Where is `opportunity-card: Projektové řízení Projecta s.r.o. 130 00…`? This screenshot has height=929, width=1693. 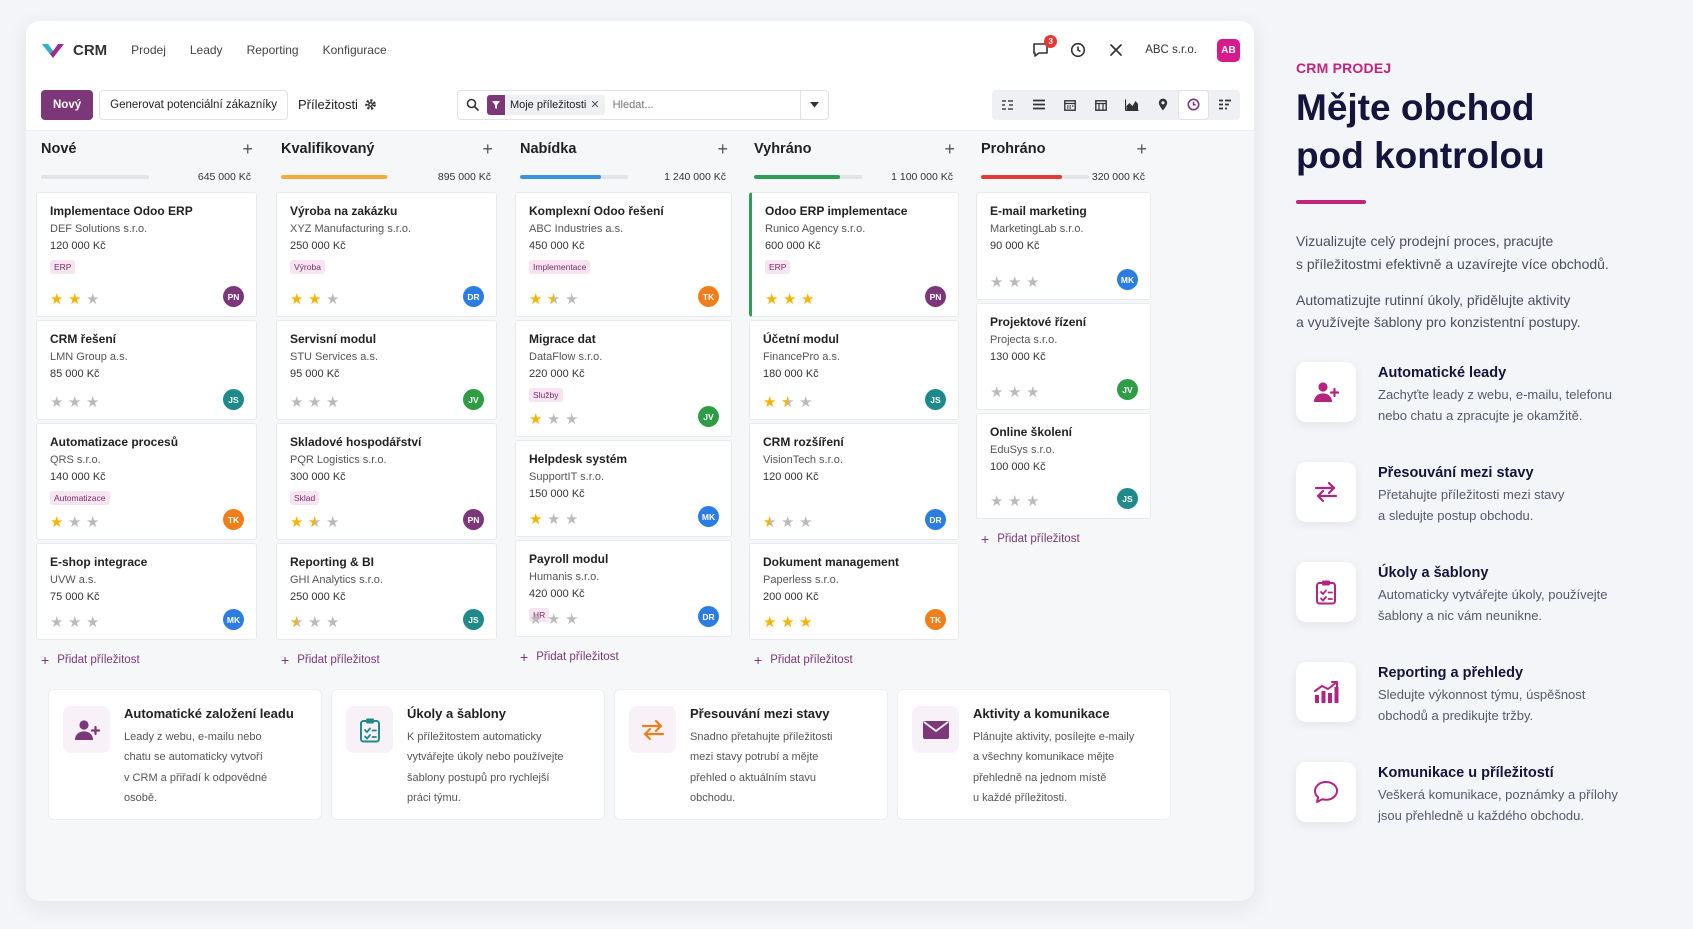
opportunity-card: Projektové řízení Projecta s.r.o. 130 00… is located at coordinates (1063, 356).